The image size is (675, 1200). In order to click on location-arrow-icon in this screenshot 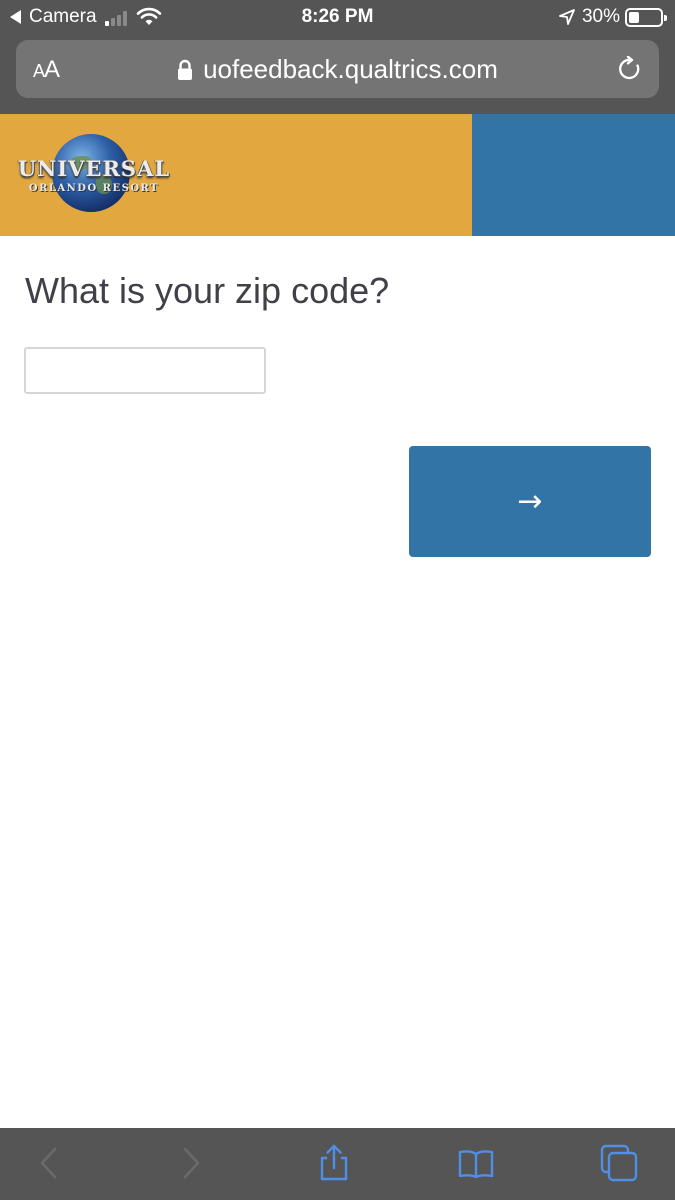, I will do `click(567, 17)`.